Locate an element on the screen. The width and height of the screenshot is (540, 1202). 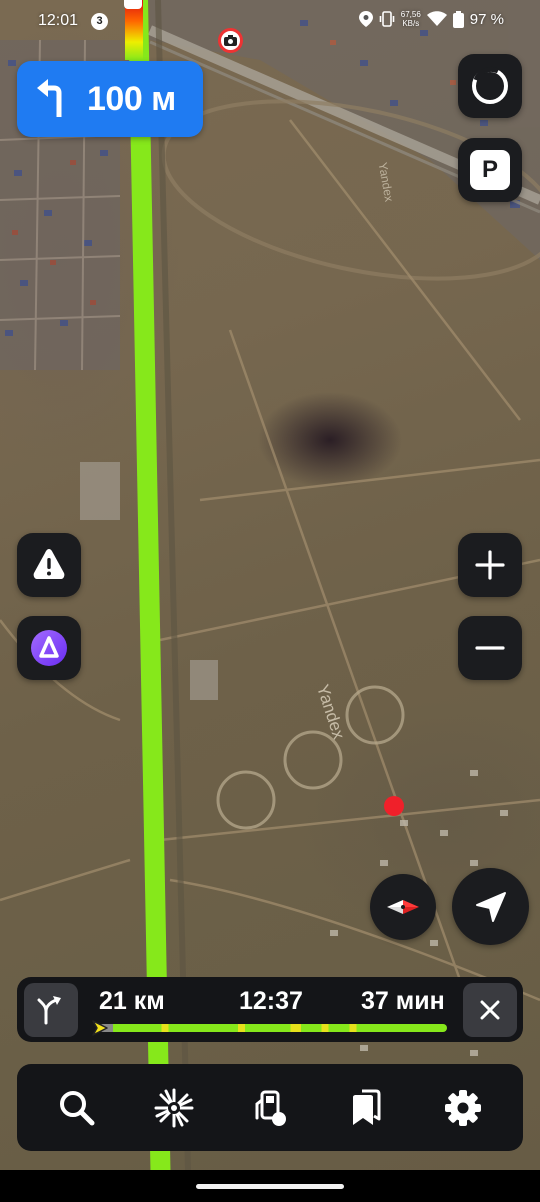
route-overview-button is located at coordinates (51, 1010).